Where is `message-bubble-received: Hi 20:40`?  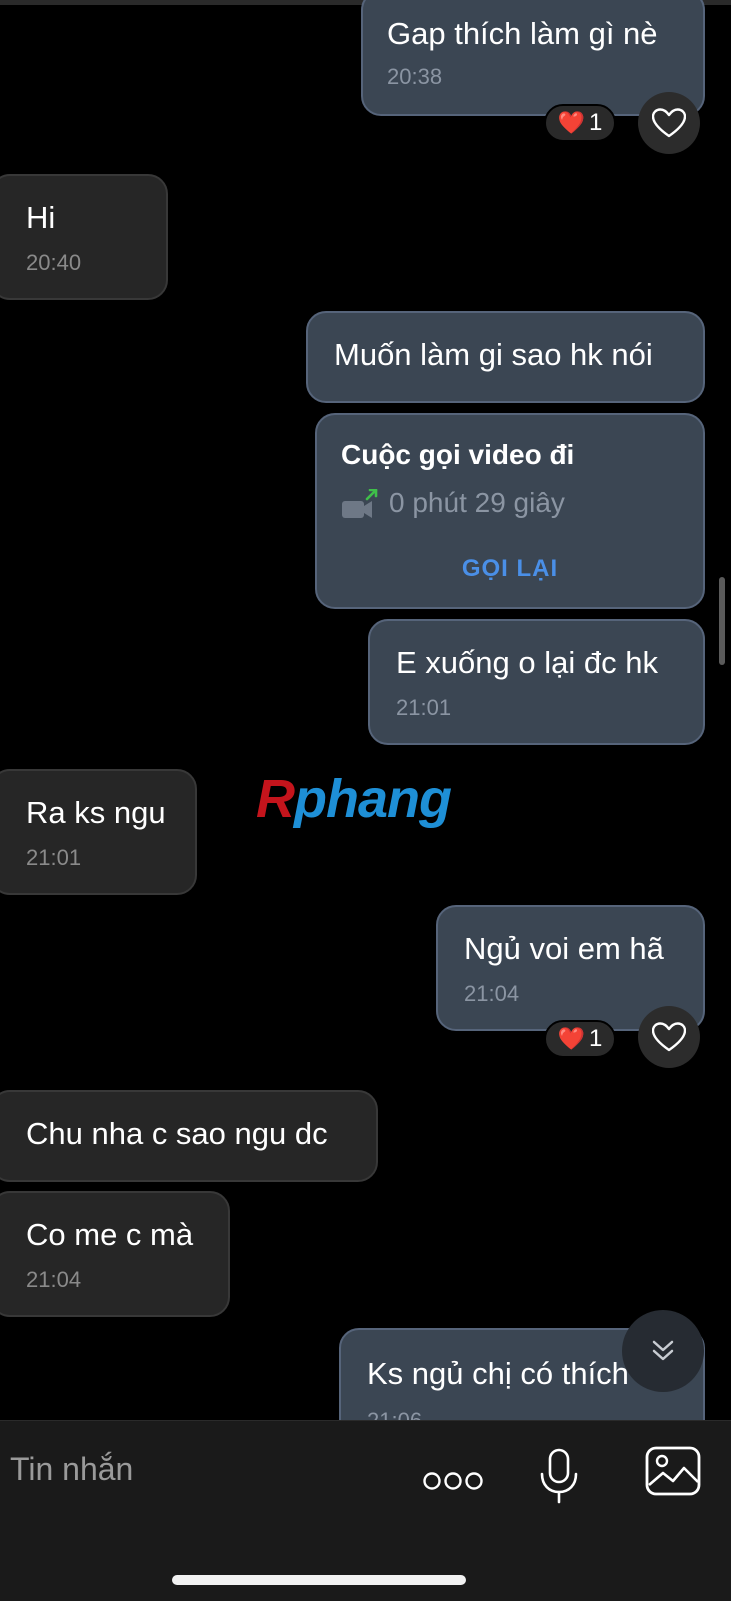 message-bubble-received: Hi 20:40 is located at coordinates (84, 237).